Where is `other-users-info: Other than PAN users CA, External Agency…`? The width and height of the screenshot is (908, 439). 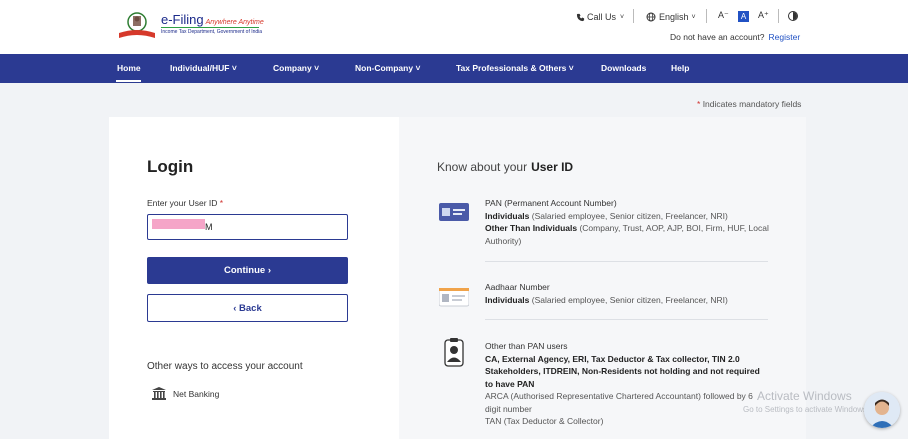 other-users-info: Other than PAN users CA, External Agency… is located at coordinates (622, 383).